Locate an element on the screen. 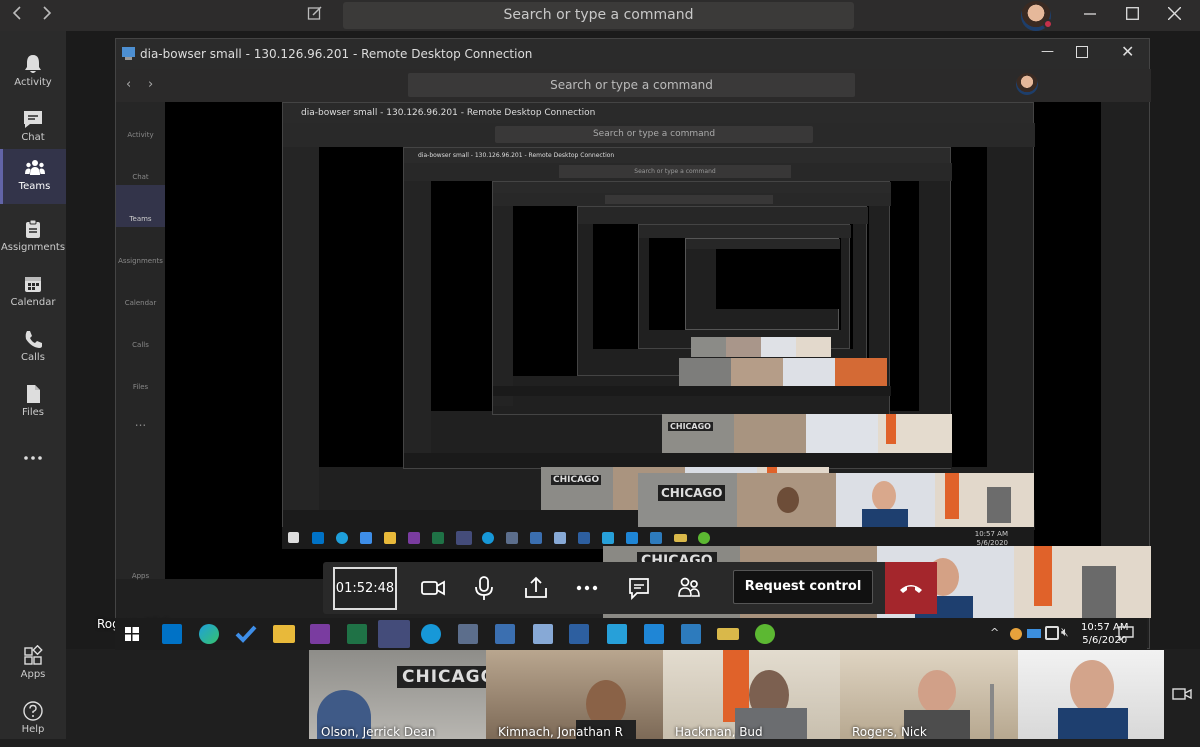  request-control-button: Request control is located at coordinates (803, 587).